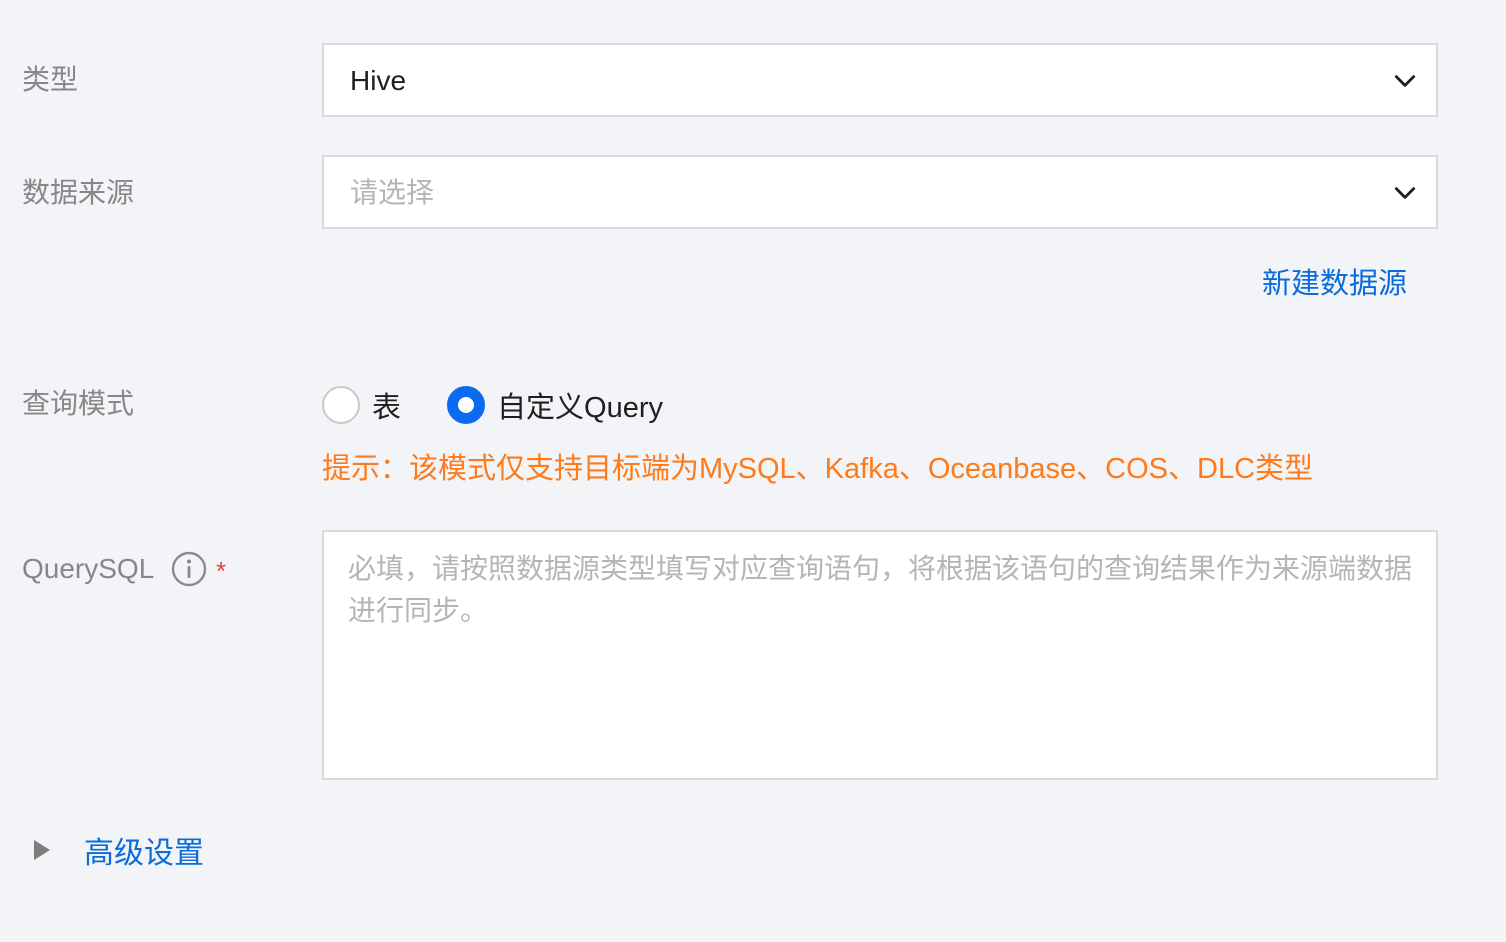 The image size is (1506, 942). I want to click on querysql-label: QuerySQL, so click(88, 568).